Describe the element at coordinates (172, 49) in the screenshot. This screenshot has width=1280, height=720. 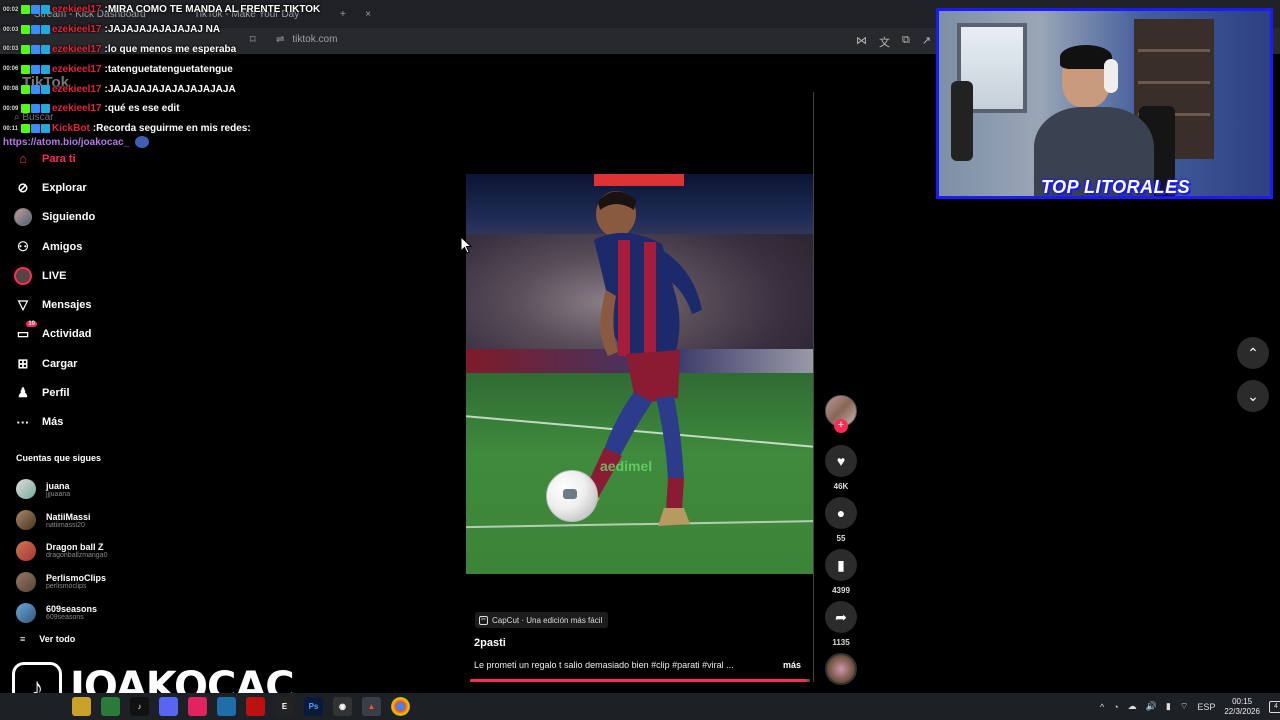
I see `chat-text: lo que menos me esperaba` at that location.